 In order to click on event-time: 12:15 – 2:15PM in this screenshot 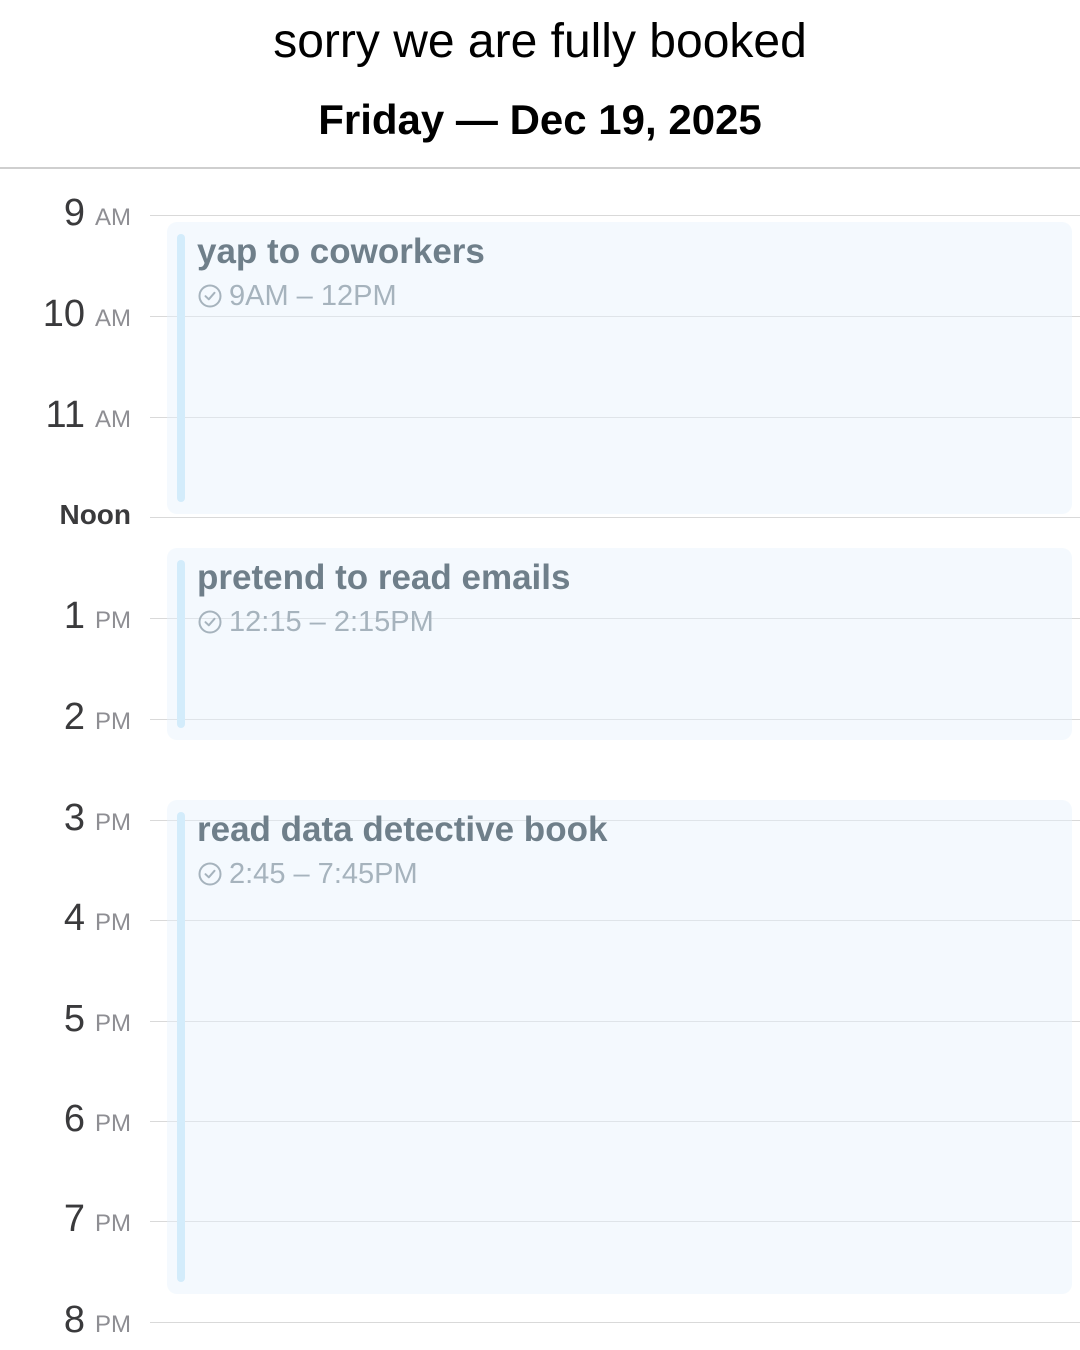, I will do `click(315, 622)`.